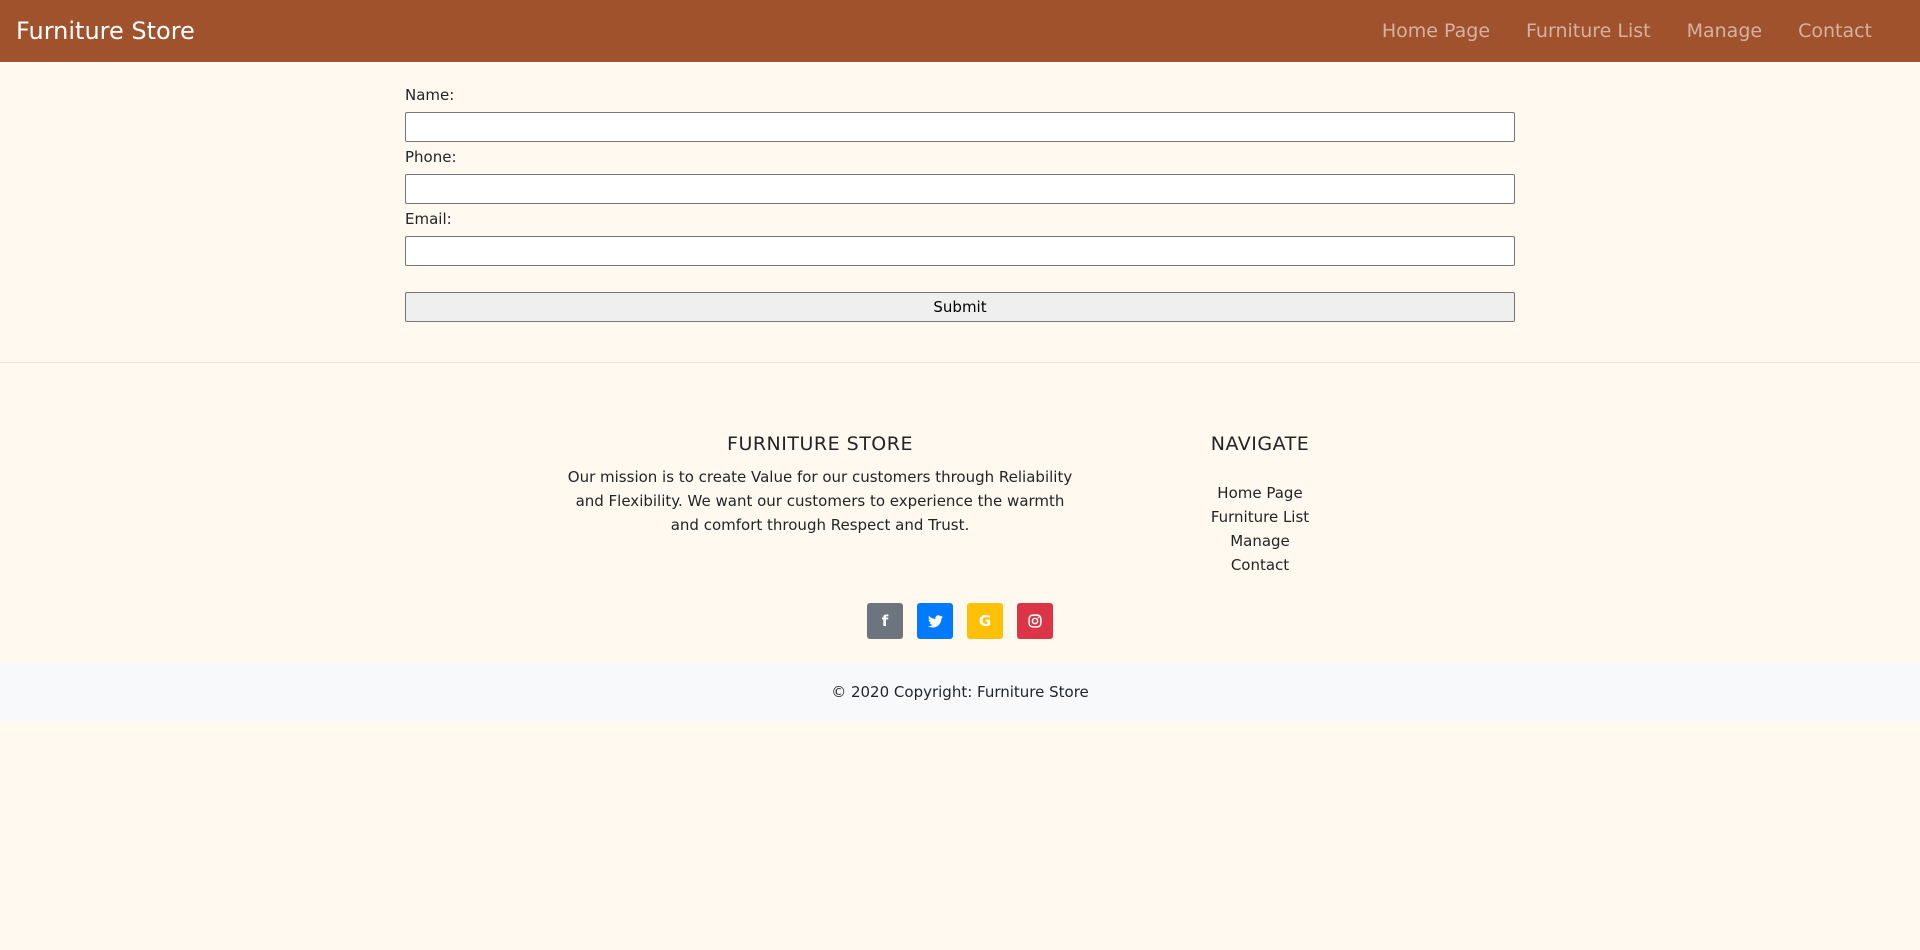 This screenshot has width=1920, height=950. Describe the element at coordinates (105, 31) in the screenshot. I see `brand-link: Furniture Store` at that location.